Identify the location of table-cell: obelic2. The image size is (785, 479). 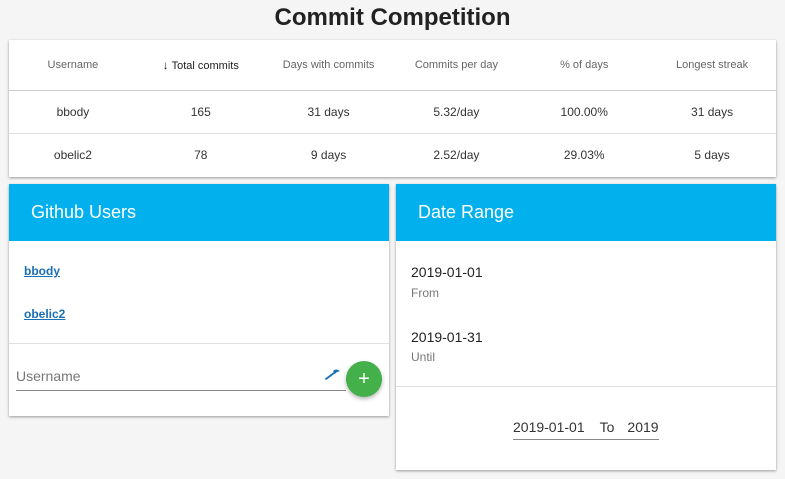
(72, 154).